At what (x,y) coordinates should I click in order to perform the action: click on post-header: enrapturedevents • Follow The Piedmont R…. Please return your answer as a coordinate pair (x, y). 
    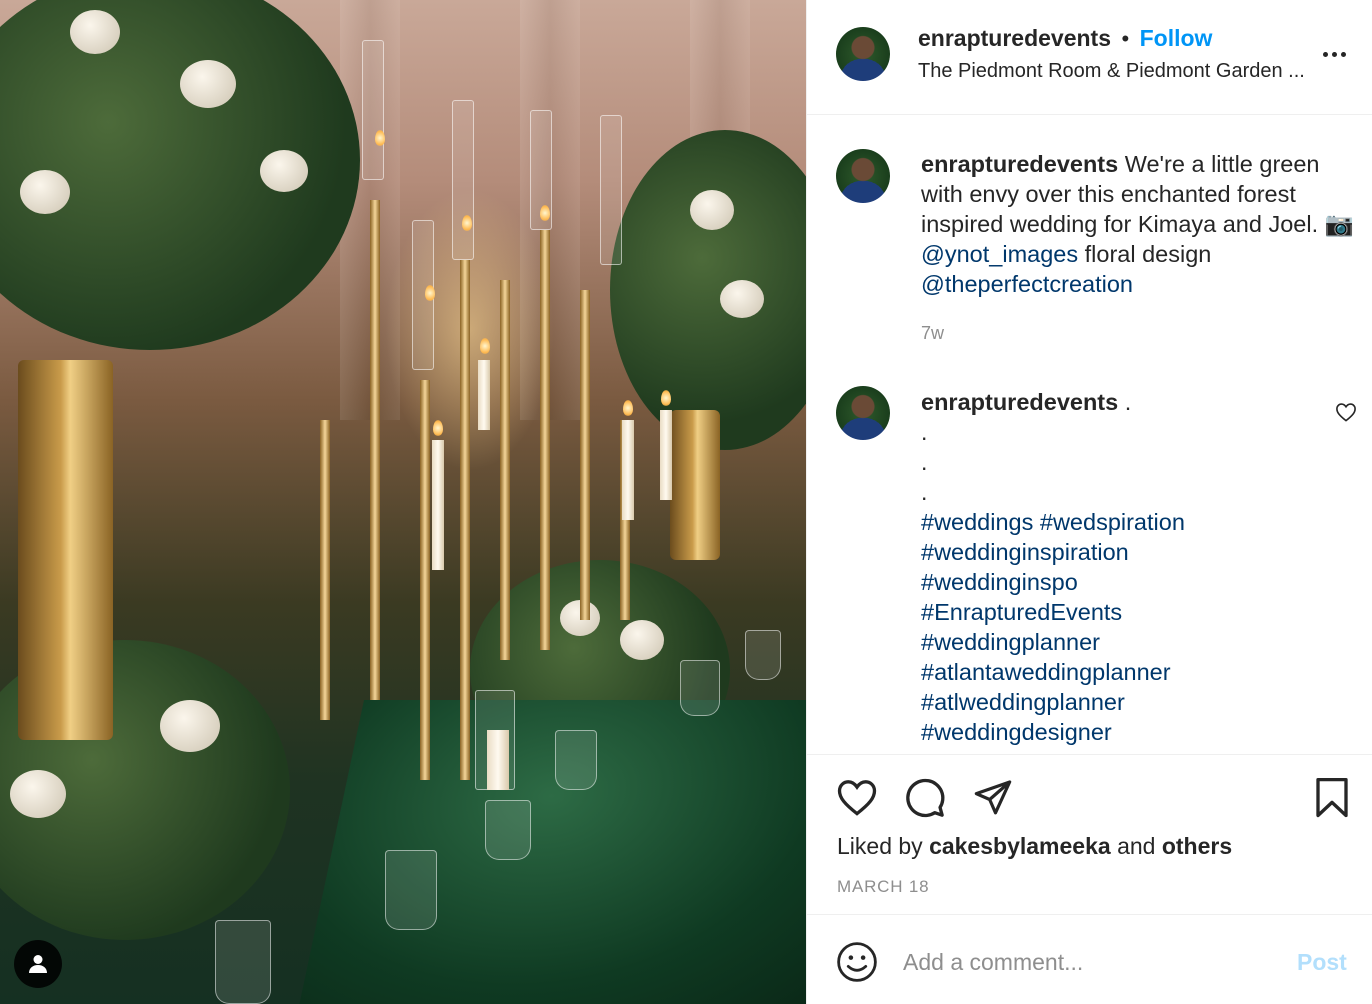
    Looking at the image, I should click on (1089, 57).